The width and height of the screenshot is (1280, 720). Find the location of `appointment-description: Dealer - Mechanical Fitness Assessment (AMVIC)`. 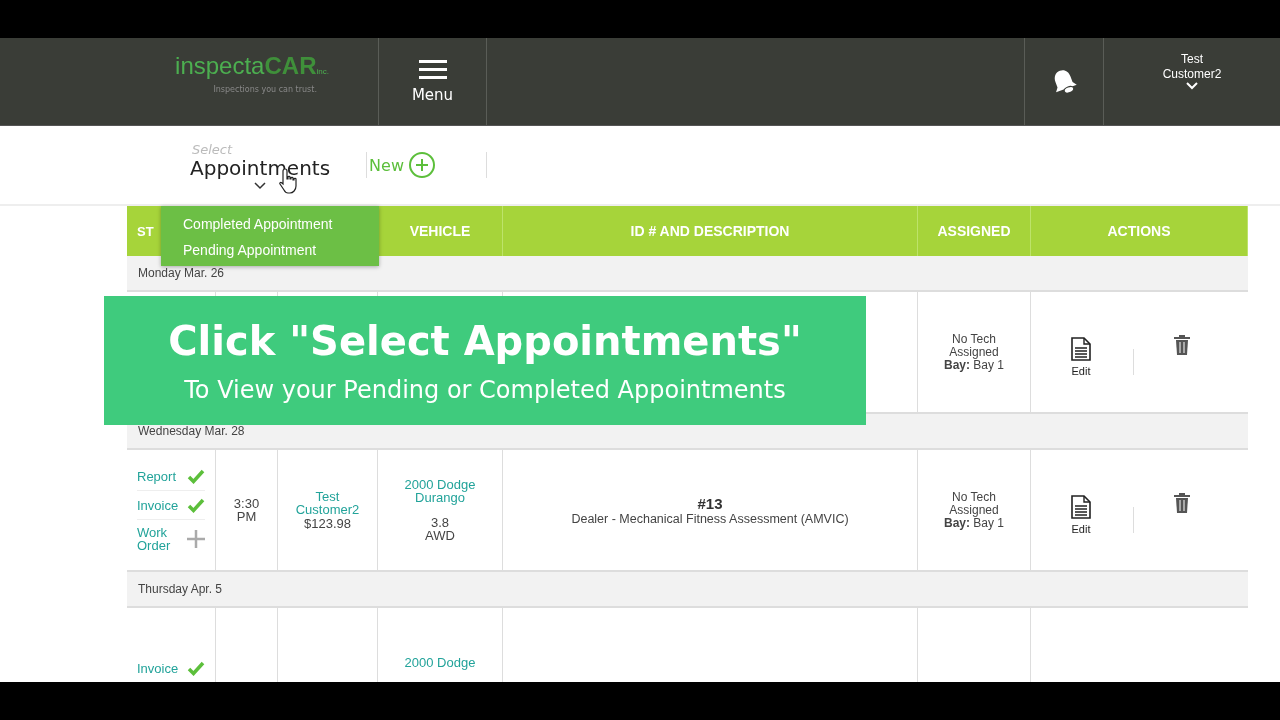

appointment-description: Dealer - Mechanical Fitness Assessment (AMVIC) is located at coordinates (710, 518).